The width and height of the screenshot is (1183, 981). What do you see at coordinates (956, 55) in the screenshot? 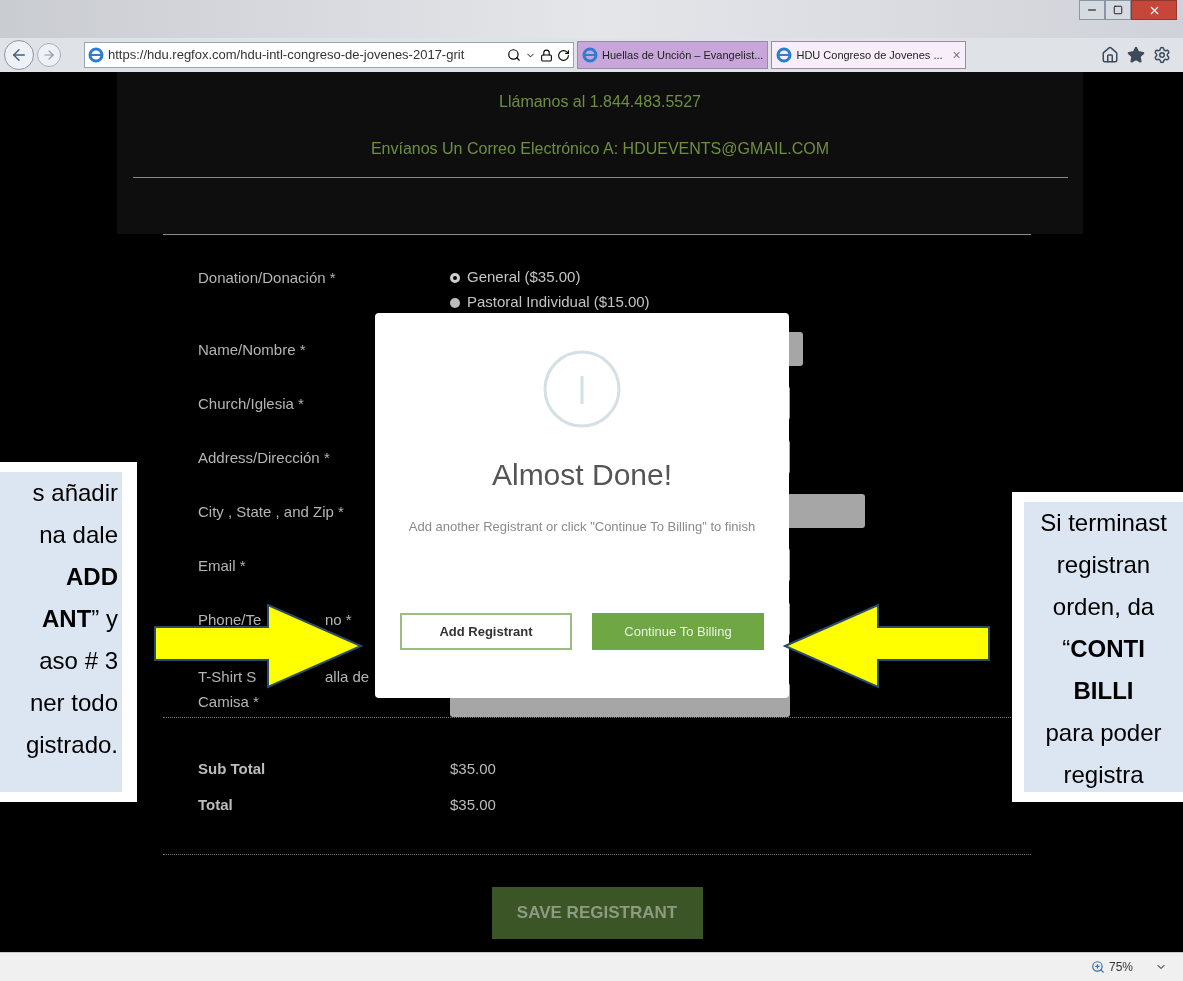
I see `tab-close: ×` at bounding box center [956, 55].